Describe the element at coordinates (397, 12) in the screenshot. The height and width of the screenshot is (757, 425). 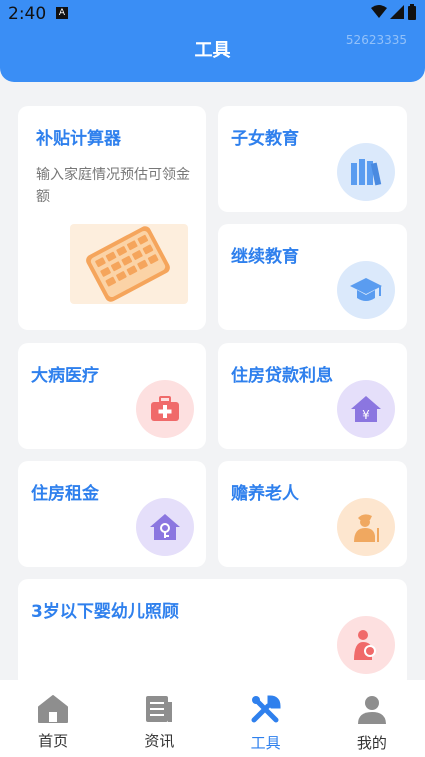
I see `signal-icon` at that location.